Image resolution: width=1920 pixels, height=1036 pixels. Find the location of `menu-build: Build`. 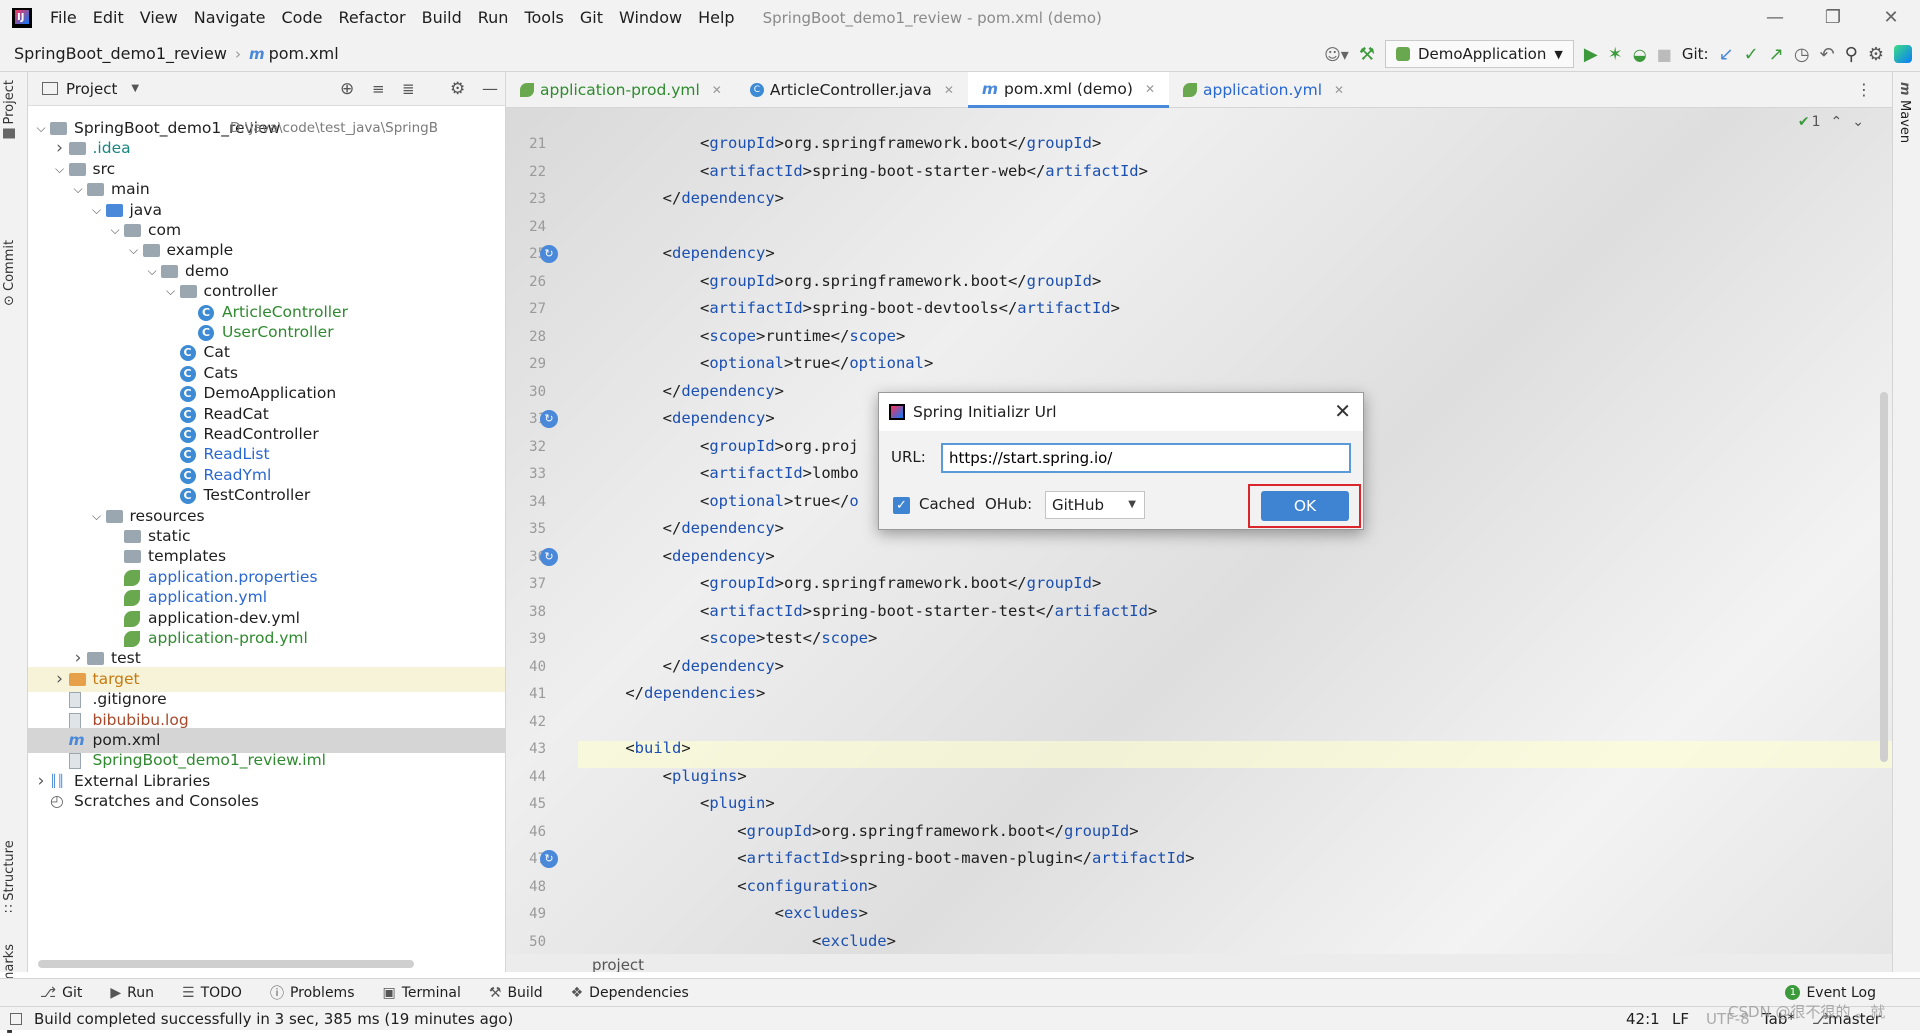

menu-build: Build is located at coordinates (442, 18).